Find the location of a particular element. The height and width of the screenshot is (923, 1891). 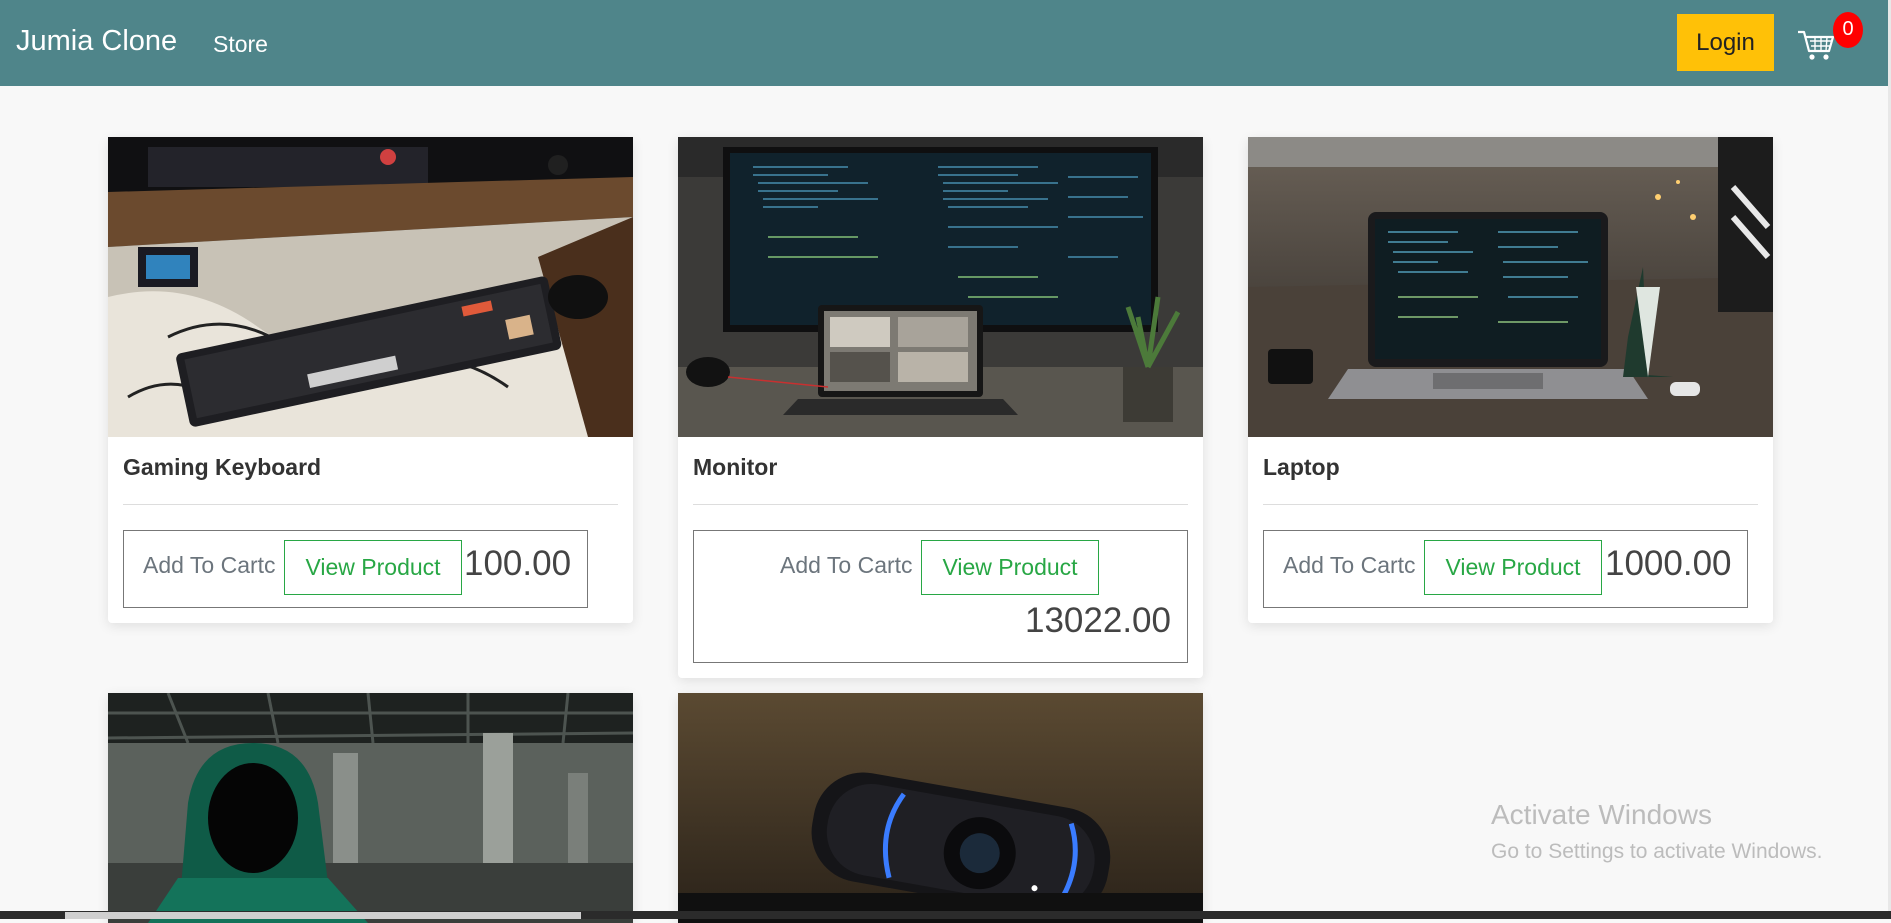

nav-store-link: Store is located at coordinates (240, 44).